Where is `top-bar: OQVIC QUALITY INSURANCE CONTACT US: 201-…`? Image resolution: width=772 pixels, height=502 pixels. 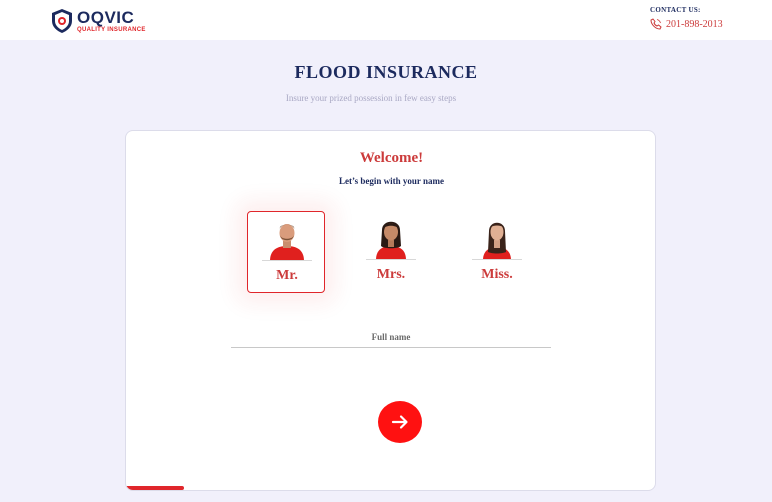 top-bar: OQVIC QUALITY INSURANCE CONTACT US: 201-… is located at coordinates (386, 20).